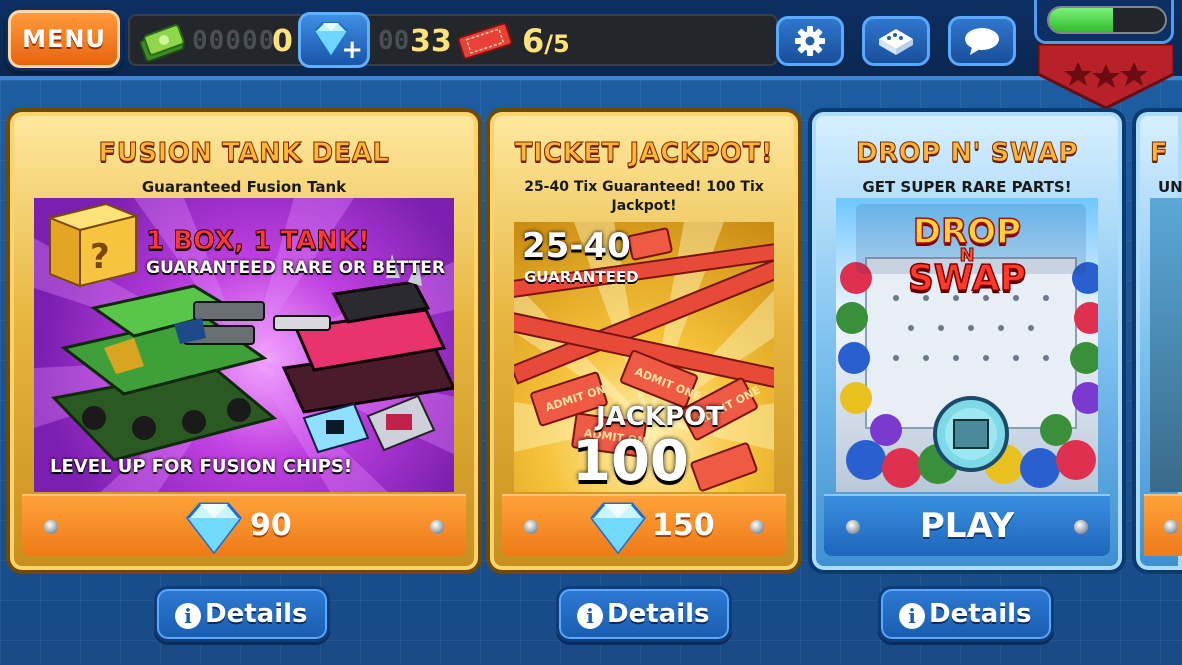  I want to click on price-bar, so click(1163, 525).